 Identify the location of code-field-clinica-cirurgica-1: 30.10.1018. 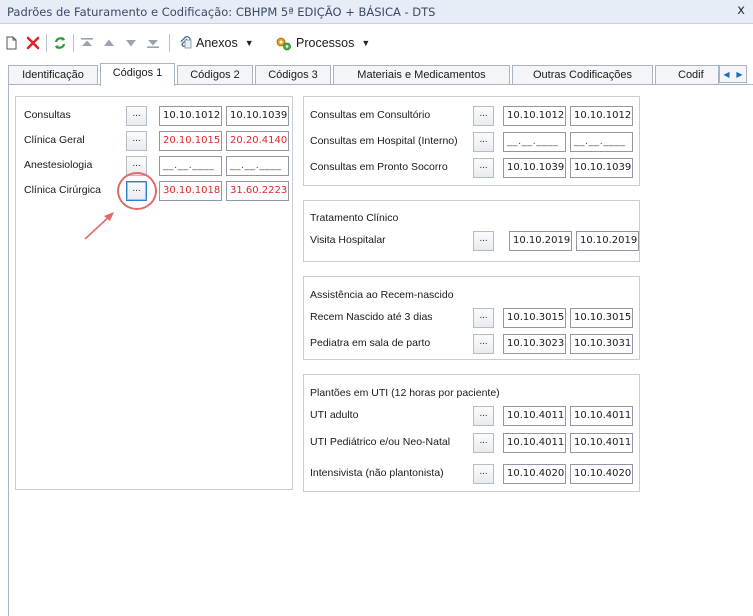
(190, 191).